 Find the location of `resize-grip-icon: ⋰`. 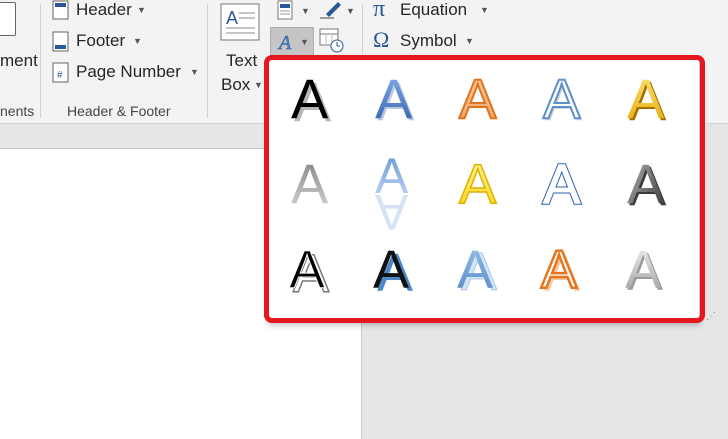

resize-grip-icon: ⋰ is located at coordinates (711, 316).